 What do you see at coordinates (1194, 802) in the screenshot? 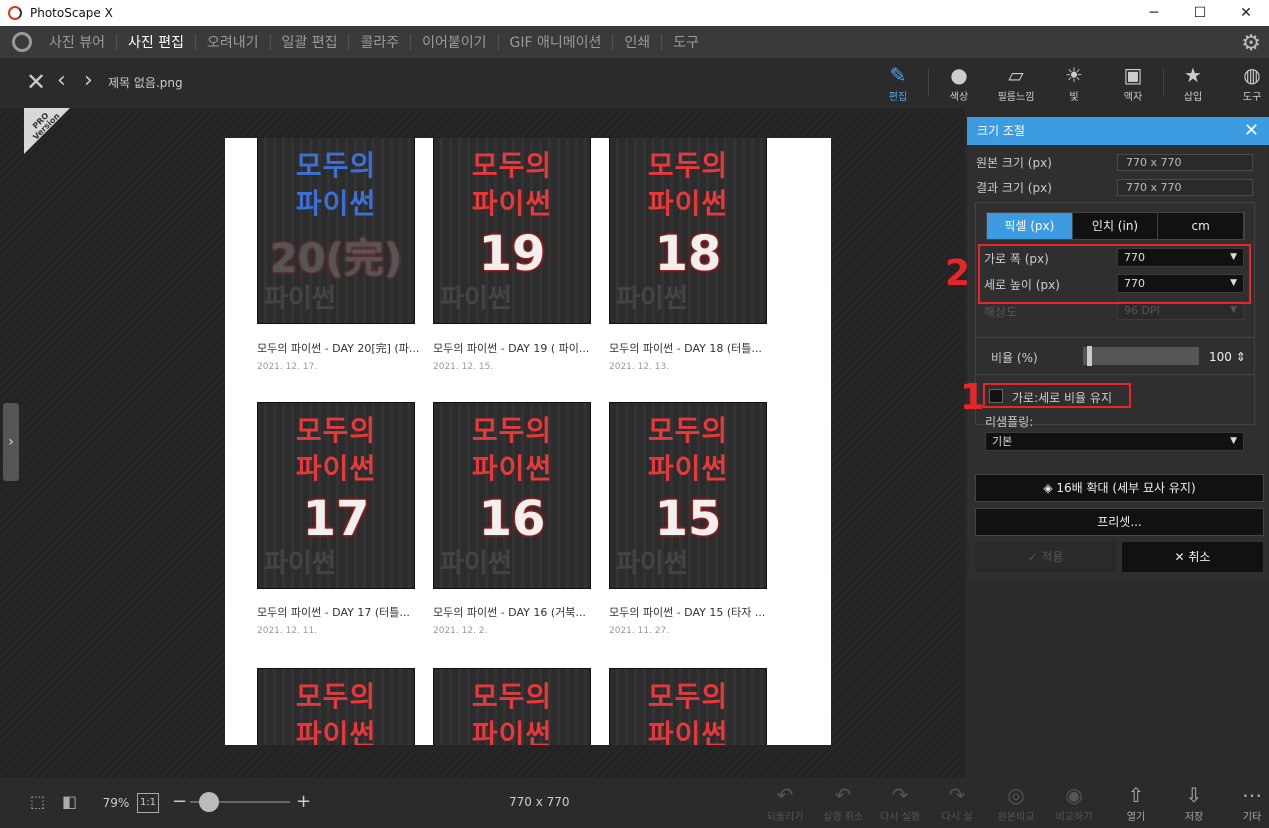
I see `bottom-action-7: ⇩ 저장` at bounding box center [1194, 802].